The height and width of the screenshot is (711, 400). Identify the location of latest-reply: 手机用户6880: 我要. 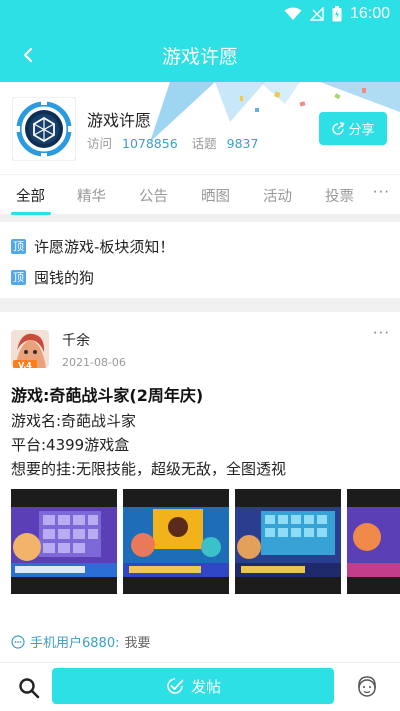
(80, 641).